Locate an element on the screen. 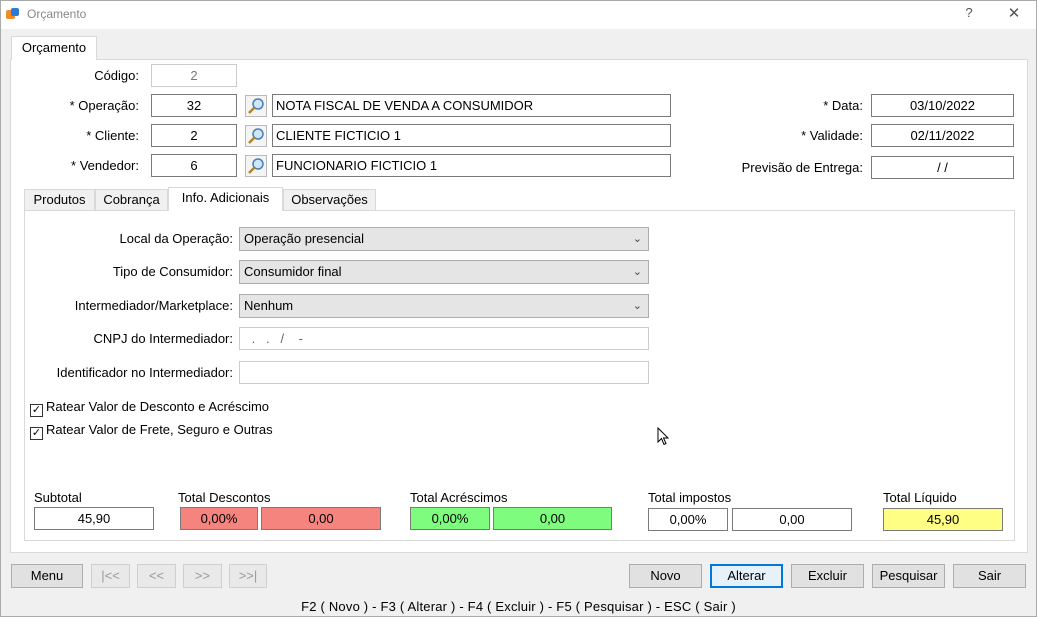 Image resolution: width=1037 pixels, height=617 pixels. tab-cobranca: Cobrança is located at coordinates (131, 200).